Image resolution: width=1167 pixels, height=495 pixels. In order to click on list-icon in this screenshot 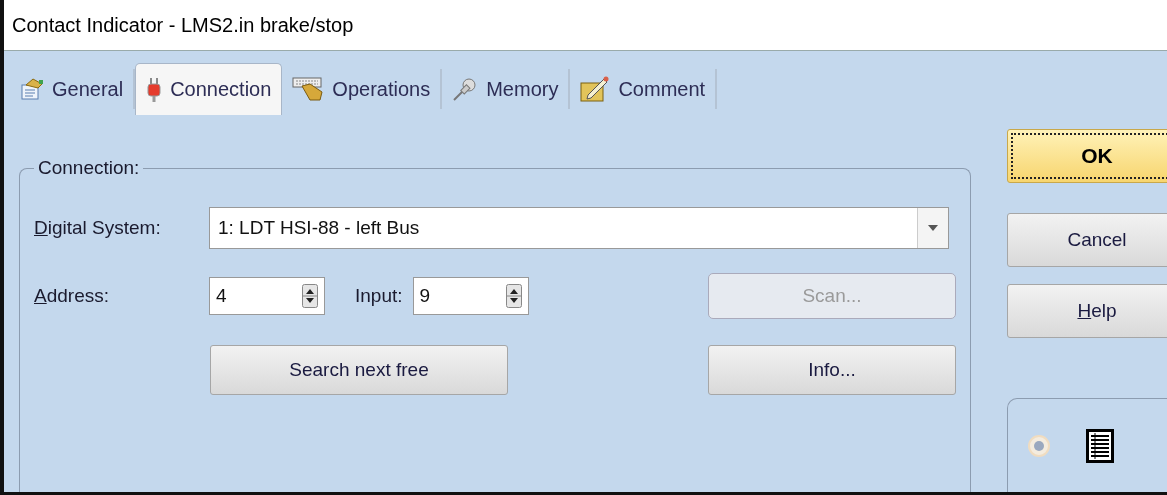, I will do `click(1100, 445)`.